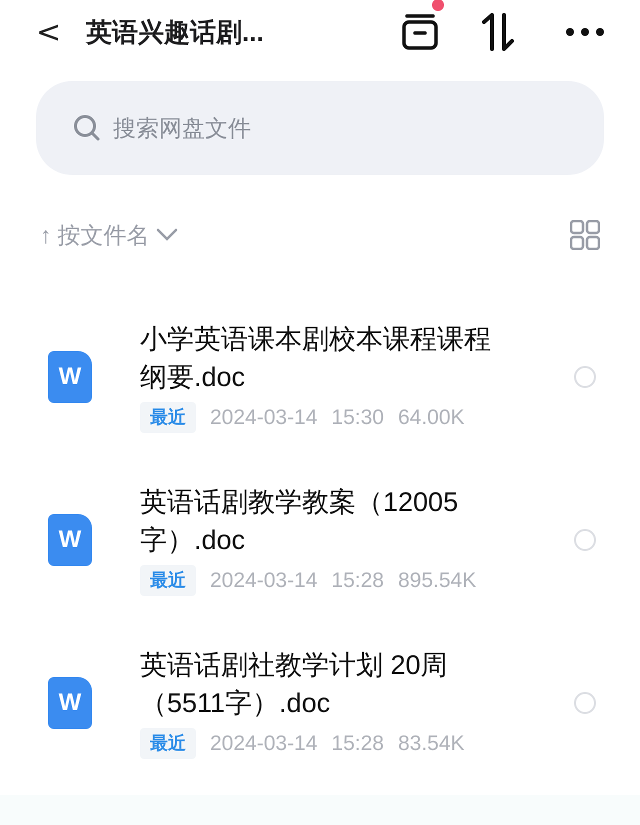  I want to click on grid-view-icon, so click(585, 235).